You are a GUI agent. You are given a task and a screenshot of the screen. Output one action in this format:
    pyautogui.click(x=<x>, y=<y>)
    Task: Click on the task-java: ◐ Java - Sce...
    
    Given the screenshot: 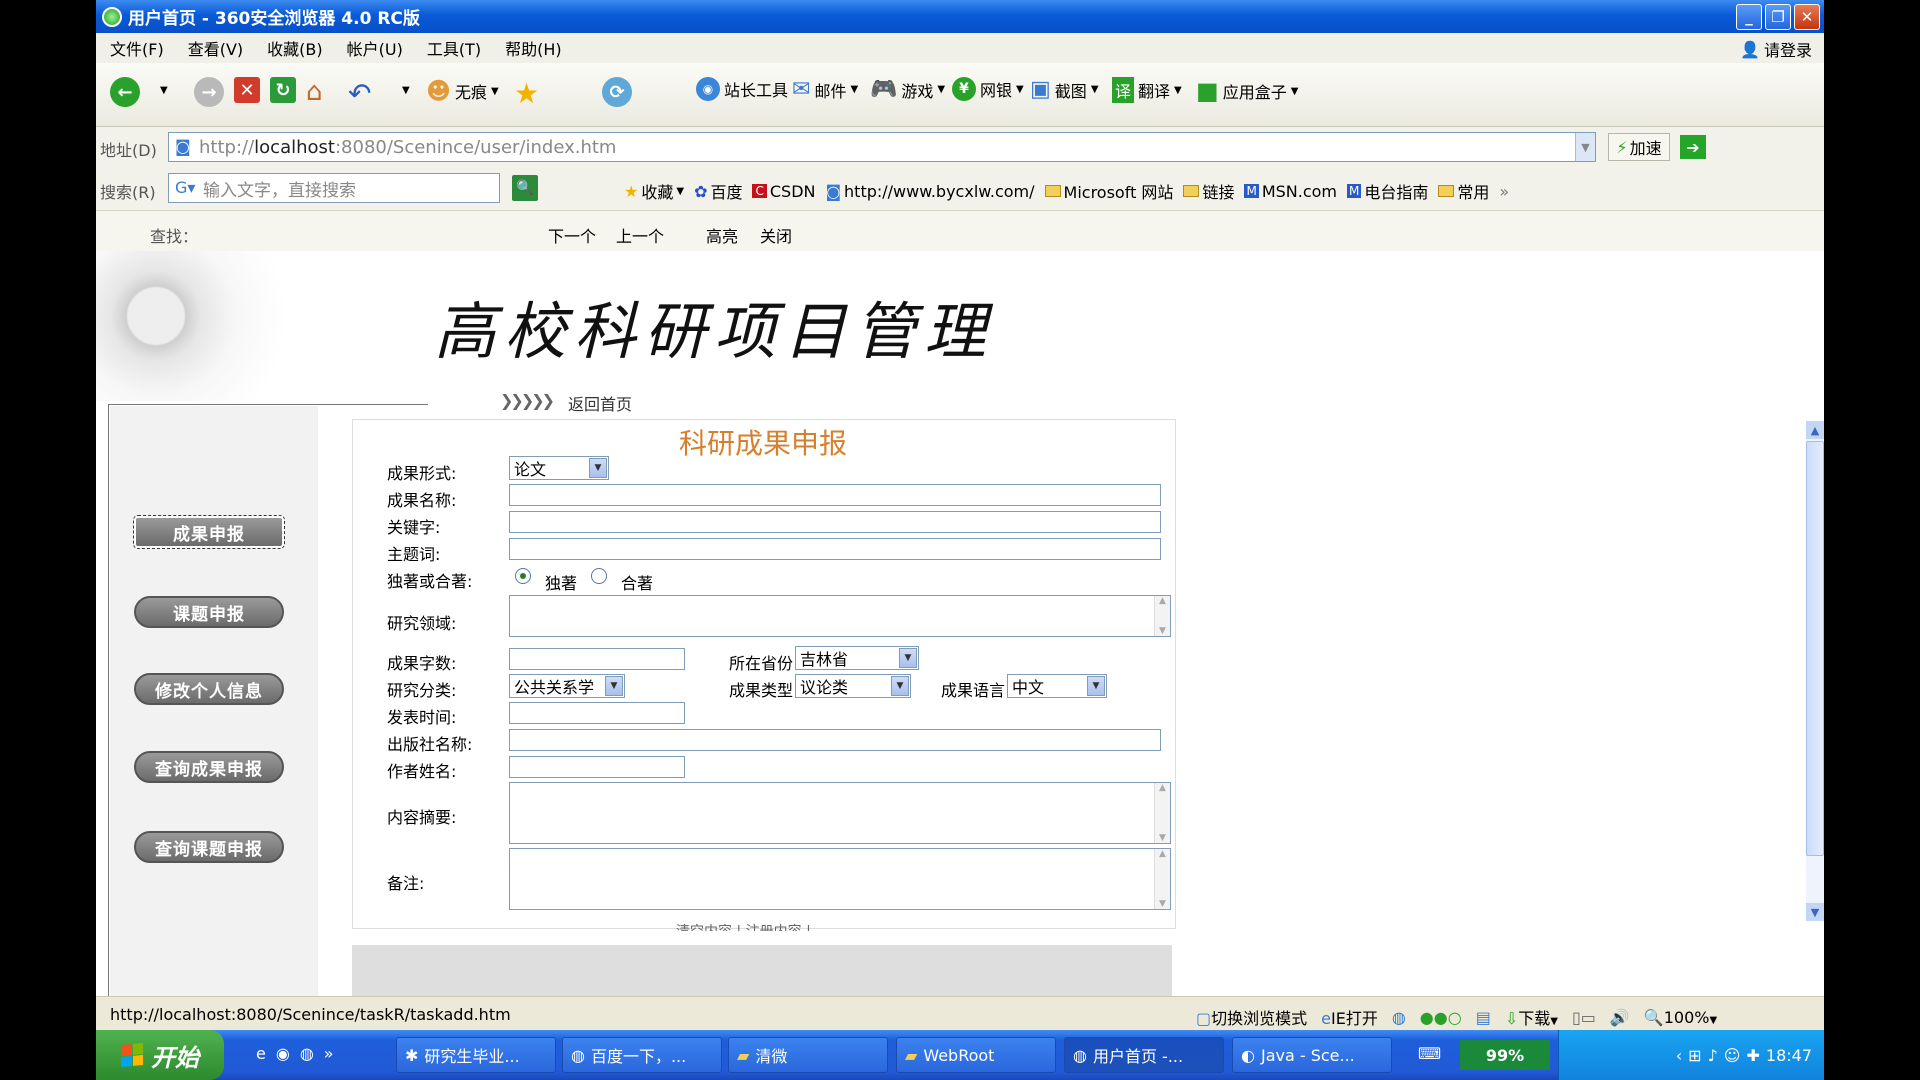 What is the action you would take?
    pyautogui.click(x=1312, y=1055)
    